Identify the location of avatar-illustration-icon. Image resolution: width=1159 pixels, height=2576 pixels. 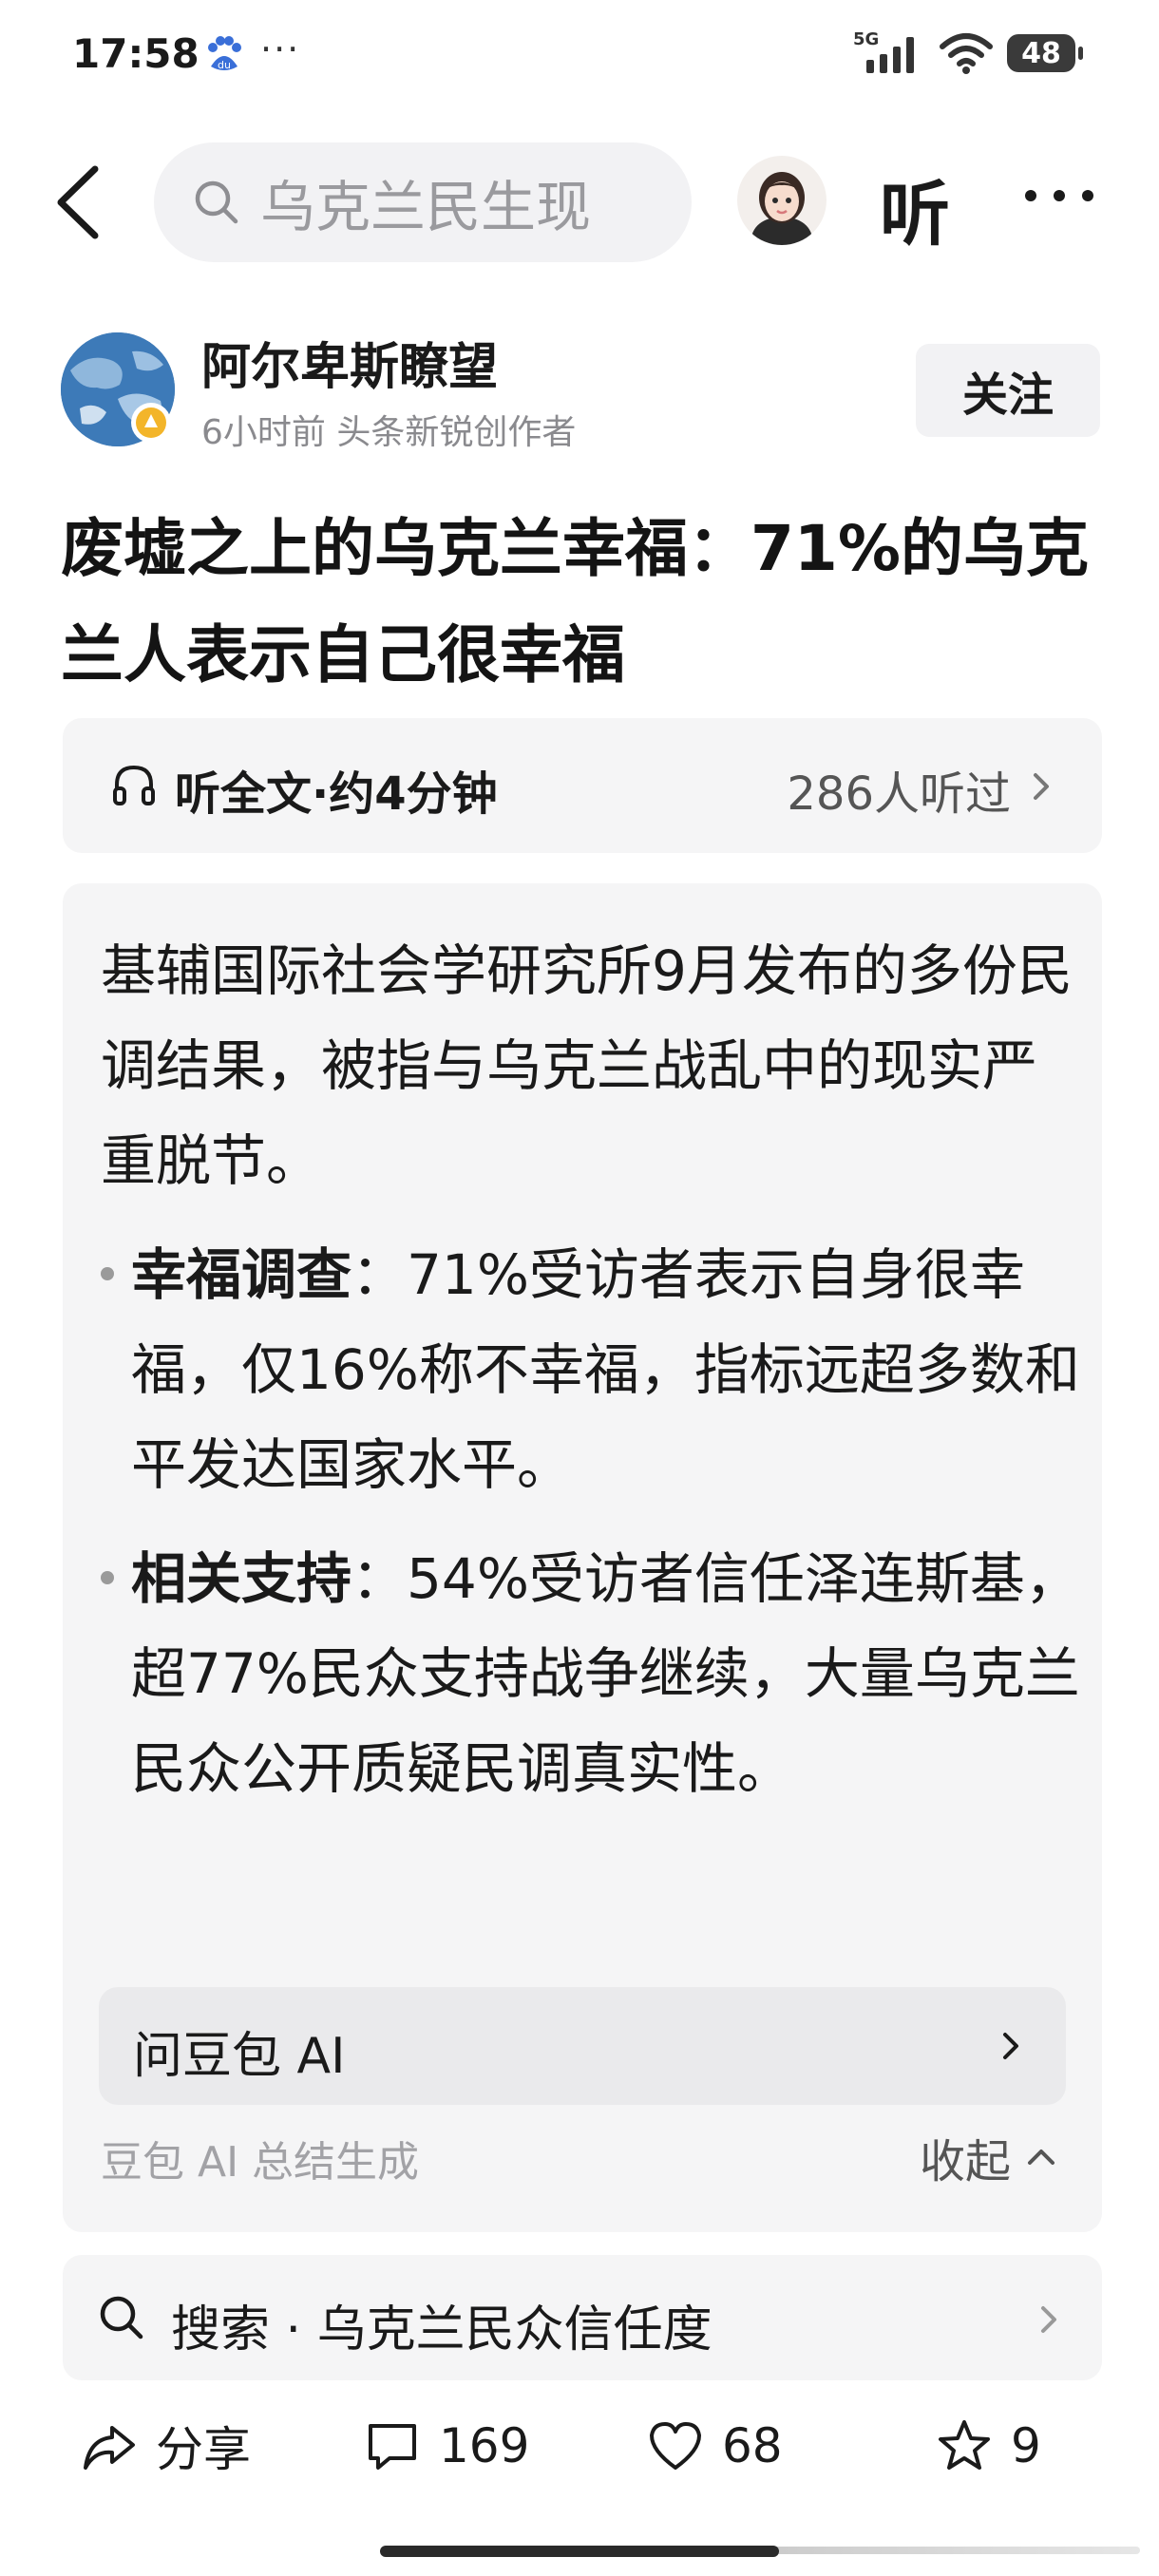
(781, 200).